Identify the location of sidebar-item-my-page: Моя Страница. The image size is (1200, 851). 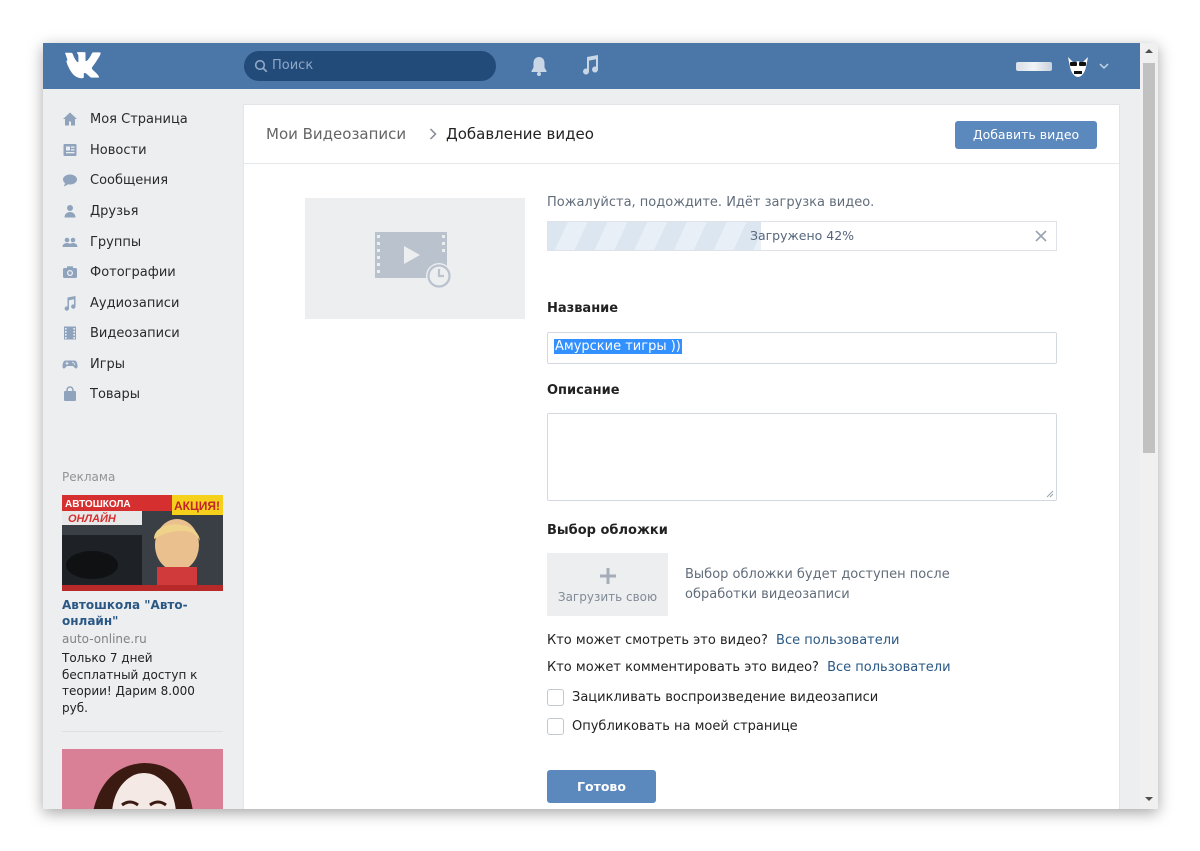
(141, 119).